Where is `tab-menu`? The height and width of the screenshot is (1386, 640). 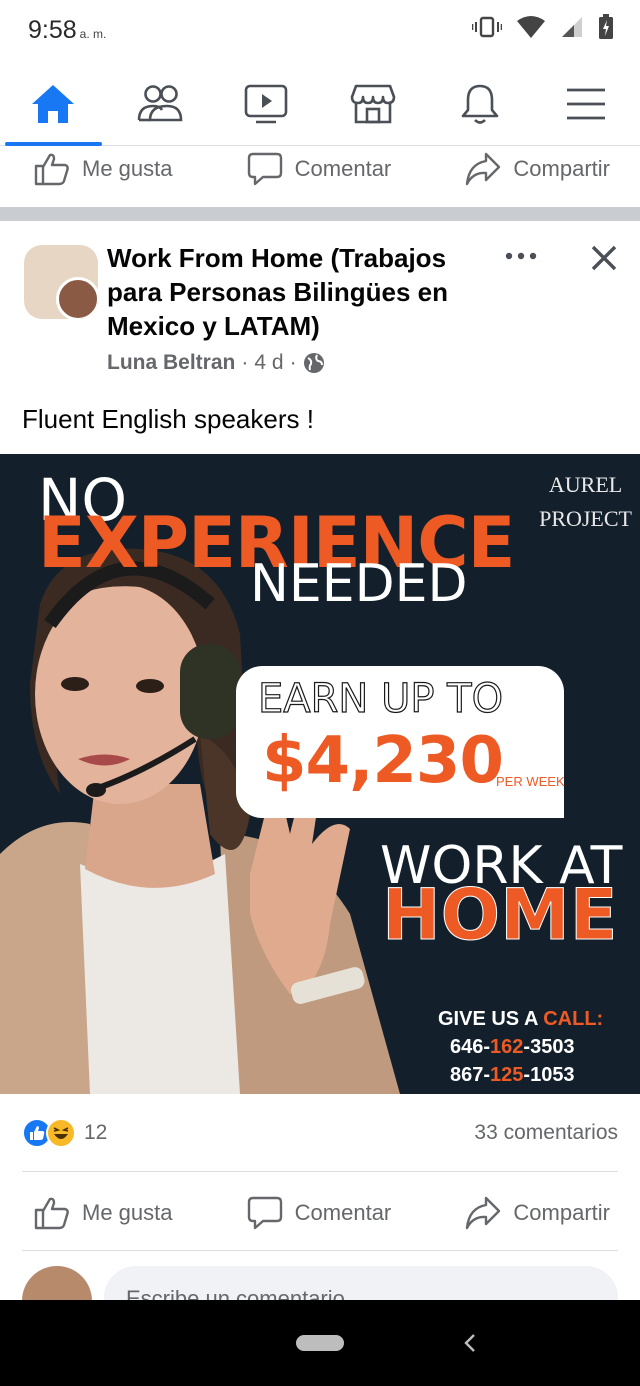
tab-menu is located at coordinates (586, 104).